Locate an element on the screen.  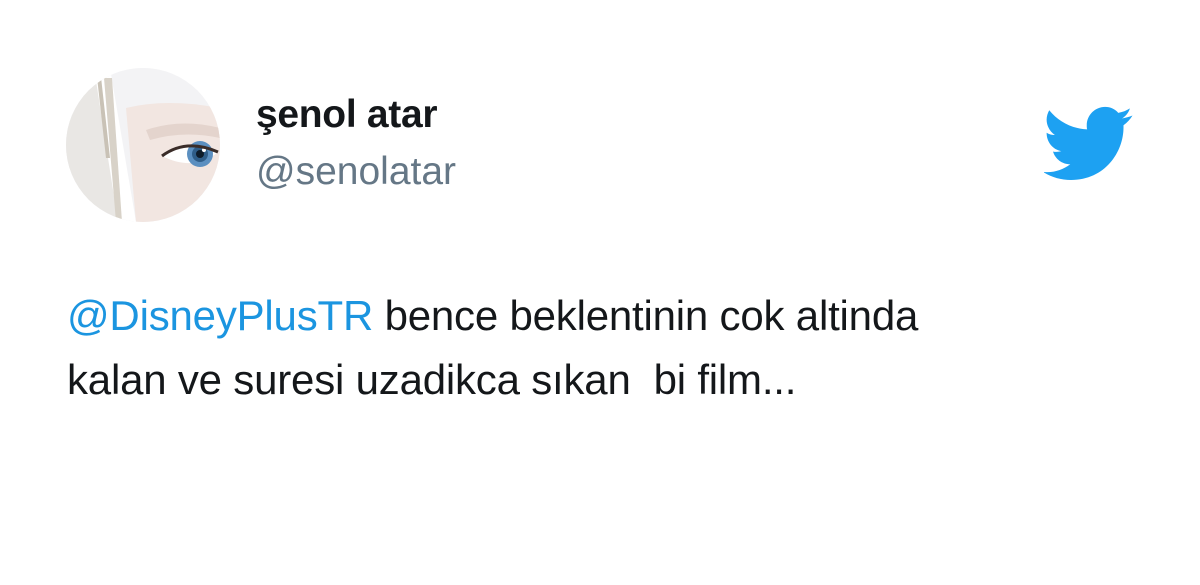
twitter-bird-icon is located at coordinates (1088, 144).